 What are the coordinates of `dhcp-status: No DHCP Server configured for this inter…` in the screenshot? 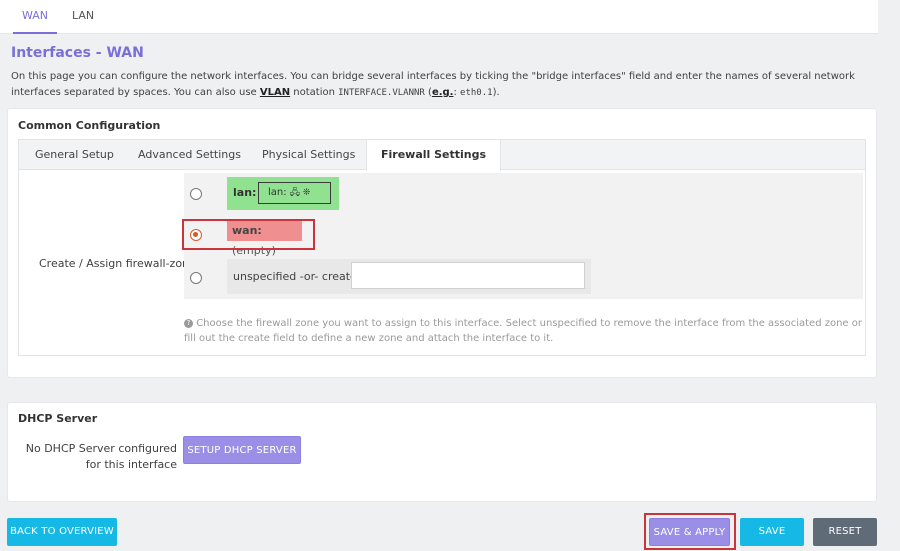 It's located at (97, 457).